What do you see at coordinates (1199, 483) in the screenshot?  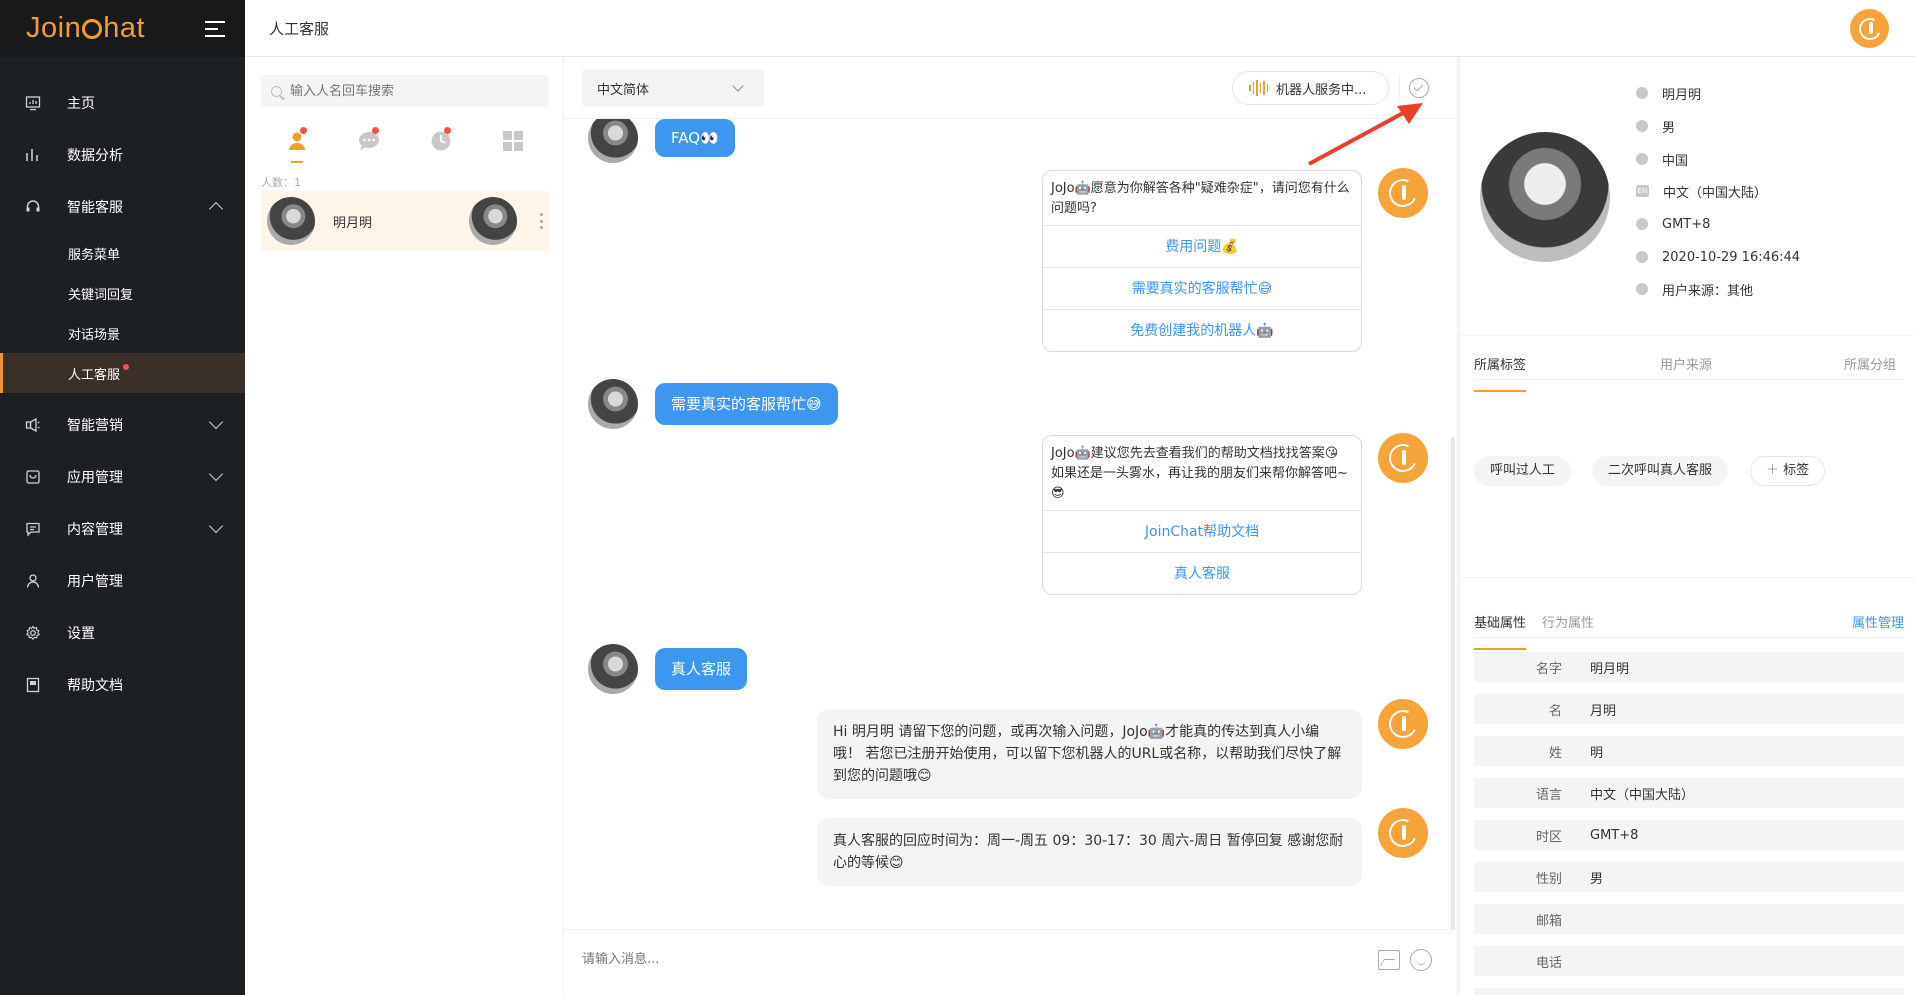 I see `card-text-line: 如果还是一头雾水，再让我的朋友们来帮你解答吧~😎` at bounding box center [1199, 483].